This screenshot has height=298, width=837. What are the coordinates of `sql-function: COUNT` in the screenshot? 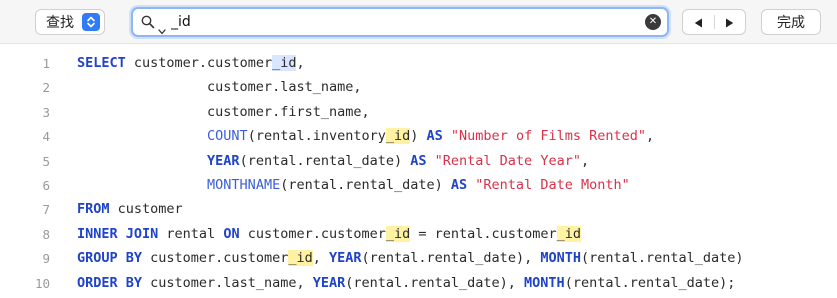 It's located at (227, 136).